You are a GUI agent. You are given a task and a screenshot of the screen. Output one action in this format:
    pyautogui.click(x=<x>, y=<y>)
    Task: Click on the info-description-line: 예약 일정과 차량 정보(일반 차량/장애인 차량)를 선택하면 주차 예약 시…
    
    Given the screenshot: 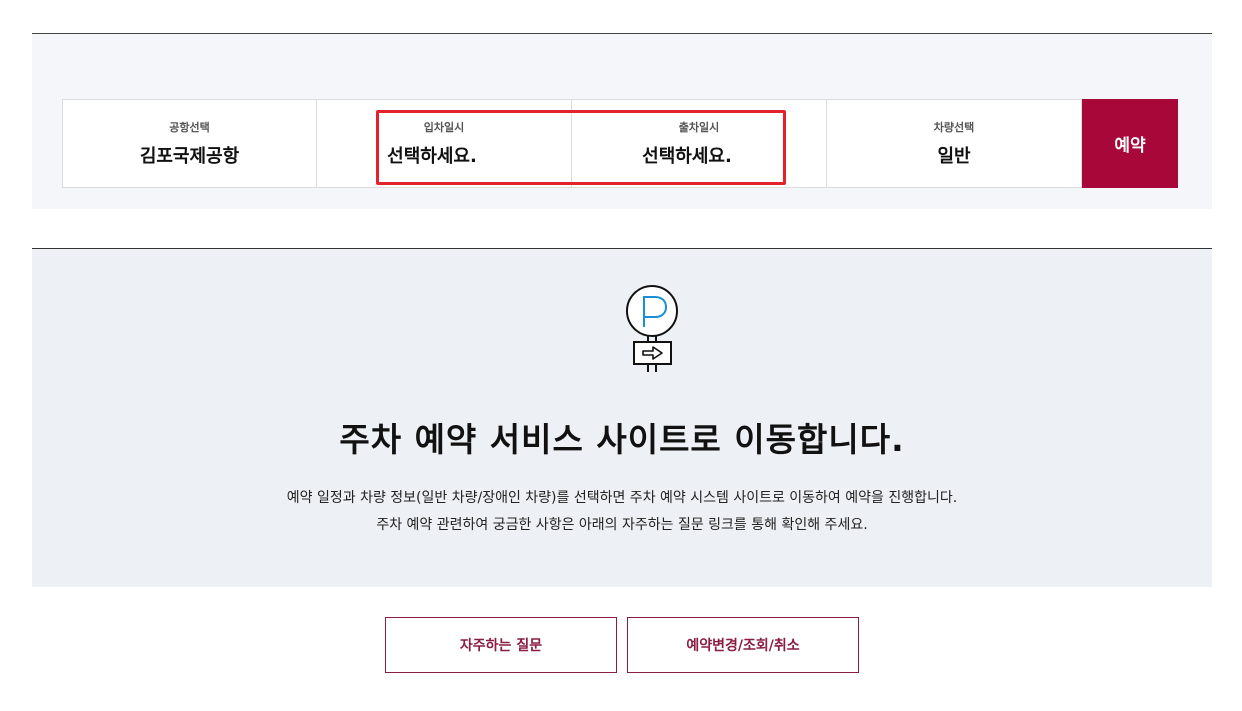 What is the action you would take?
    pyautogui.click(x=622, y=498)
    